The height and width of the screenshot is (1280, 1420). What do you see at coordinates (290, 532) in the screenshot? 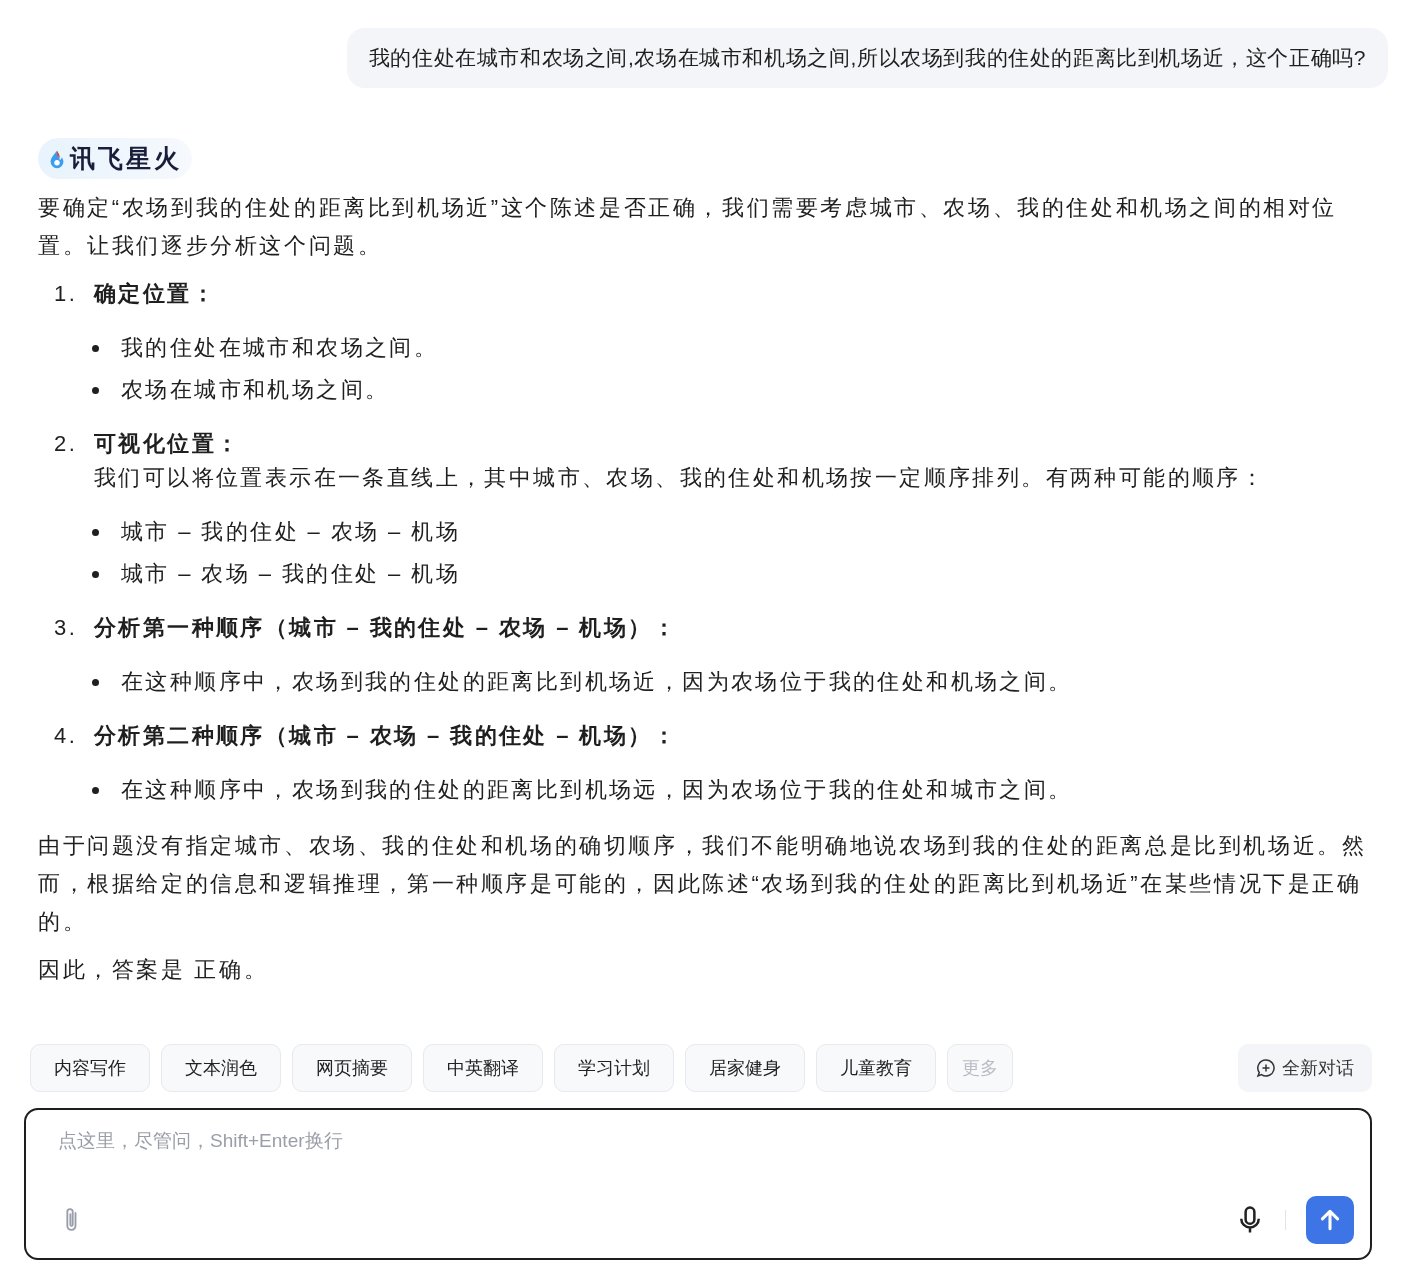
I see `list-item: 城市 – 我的住处 – 农场 – 机场` at bounding box center [290, 532].